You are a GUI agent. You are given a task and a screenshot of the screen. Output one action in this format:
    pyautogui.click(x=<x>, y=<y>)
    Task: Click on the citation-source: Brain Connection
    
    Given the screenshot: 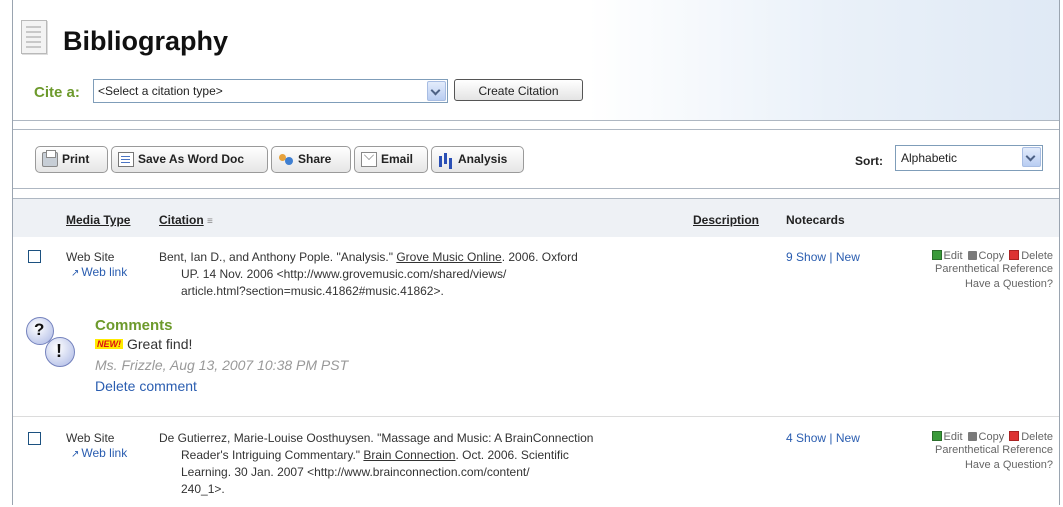 What is the action you would take?
    pyautogui.click(x=409, y=455)
    